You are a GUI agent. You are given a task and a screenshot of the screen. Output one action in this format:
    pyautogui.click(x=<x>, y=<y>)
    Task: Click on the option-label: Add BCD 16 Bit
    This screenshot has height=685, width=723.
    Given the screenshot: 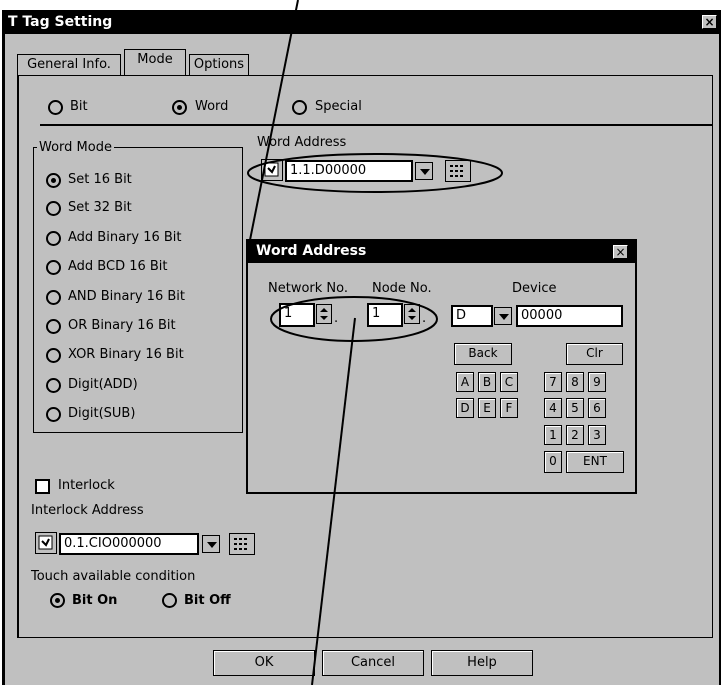 What is the action you would take?
    pyautogui.click(x=118, y=266)
    